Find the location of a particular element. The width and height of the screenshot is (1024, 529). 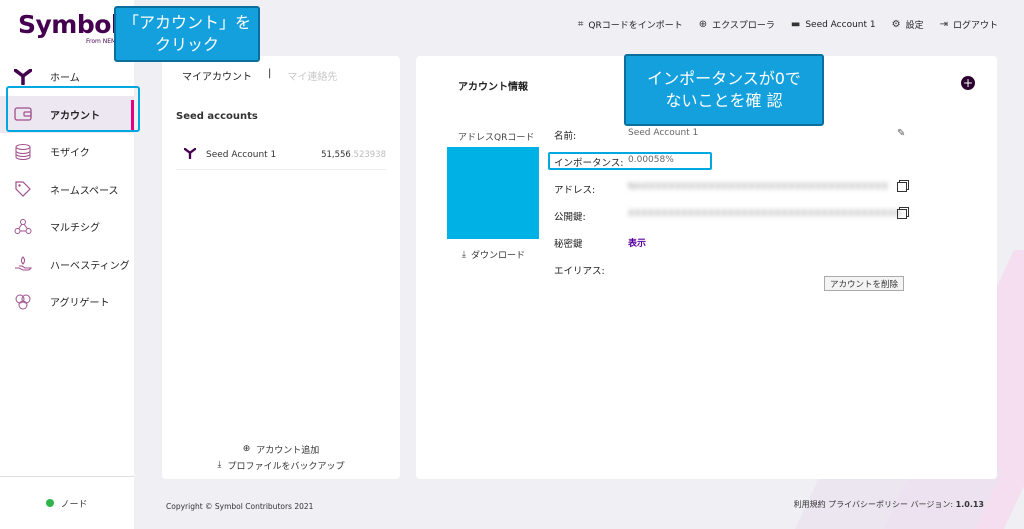

privacy-link: プライバシーポリシー is located at coordinates (868, 504).